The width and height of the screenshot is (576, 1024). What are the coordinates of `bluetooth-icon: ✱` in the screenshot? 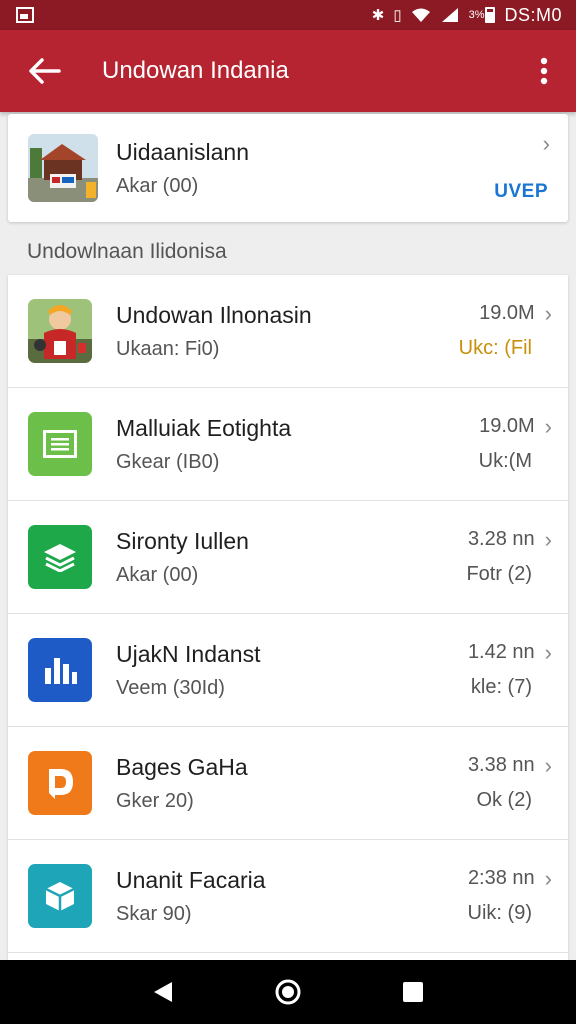 It's located at (378, 15).